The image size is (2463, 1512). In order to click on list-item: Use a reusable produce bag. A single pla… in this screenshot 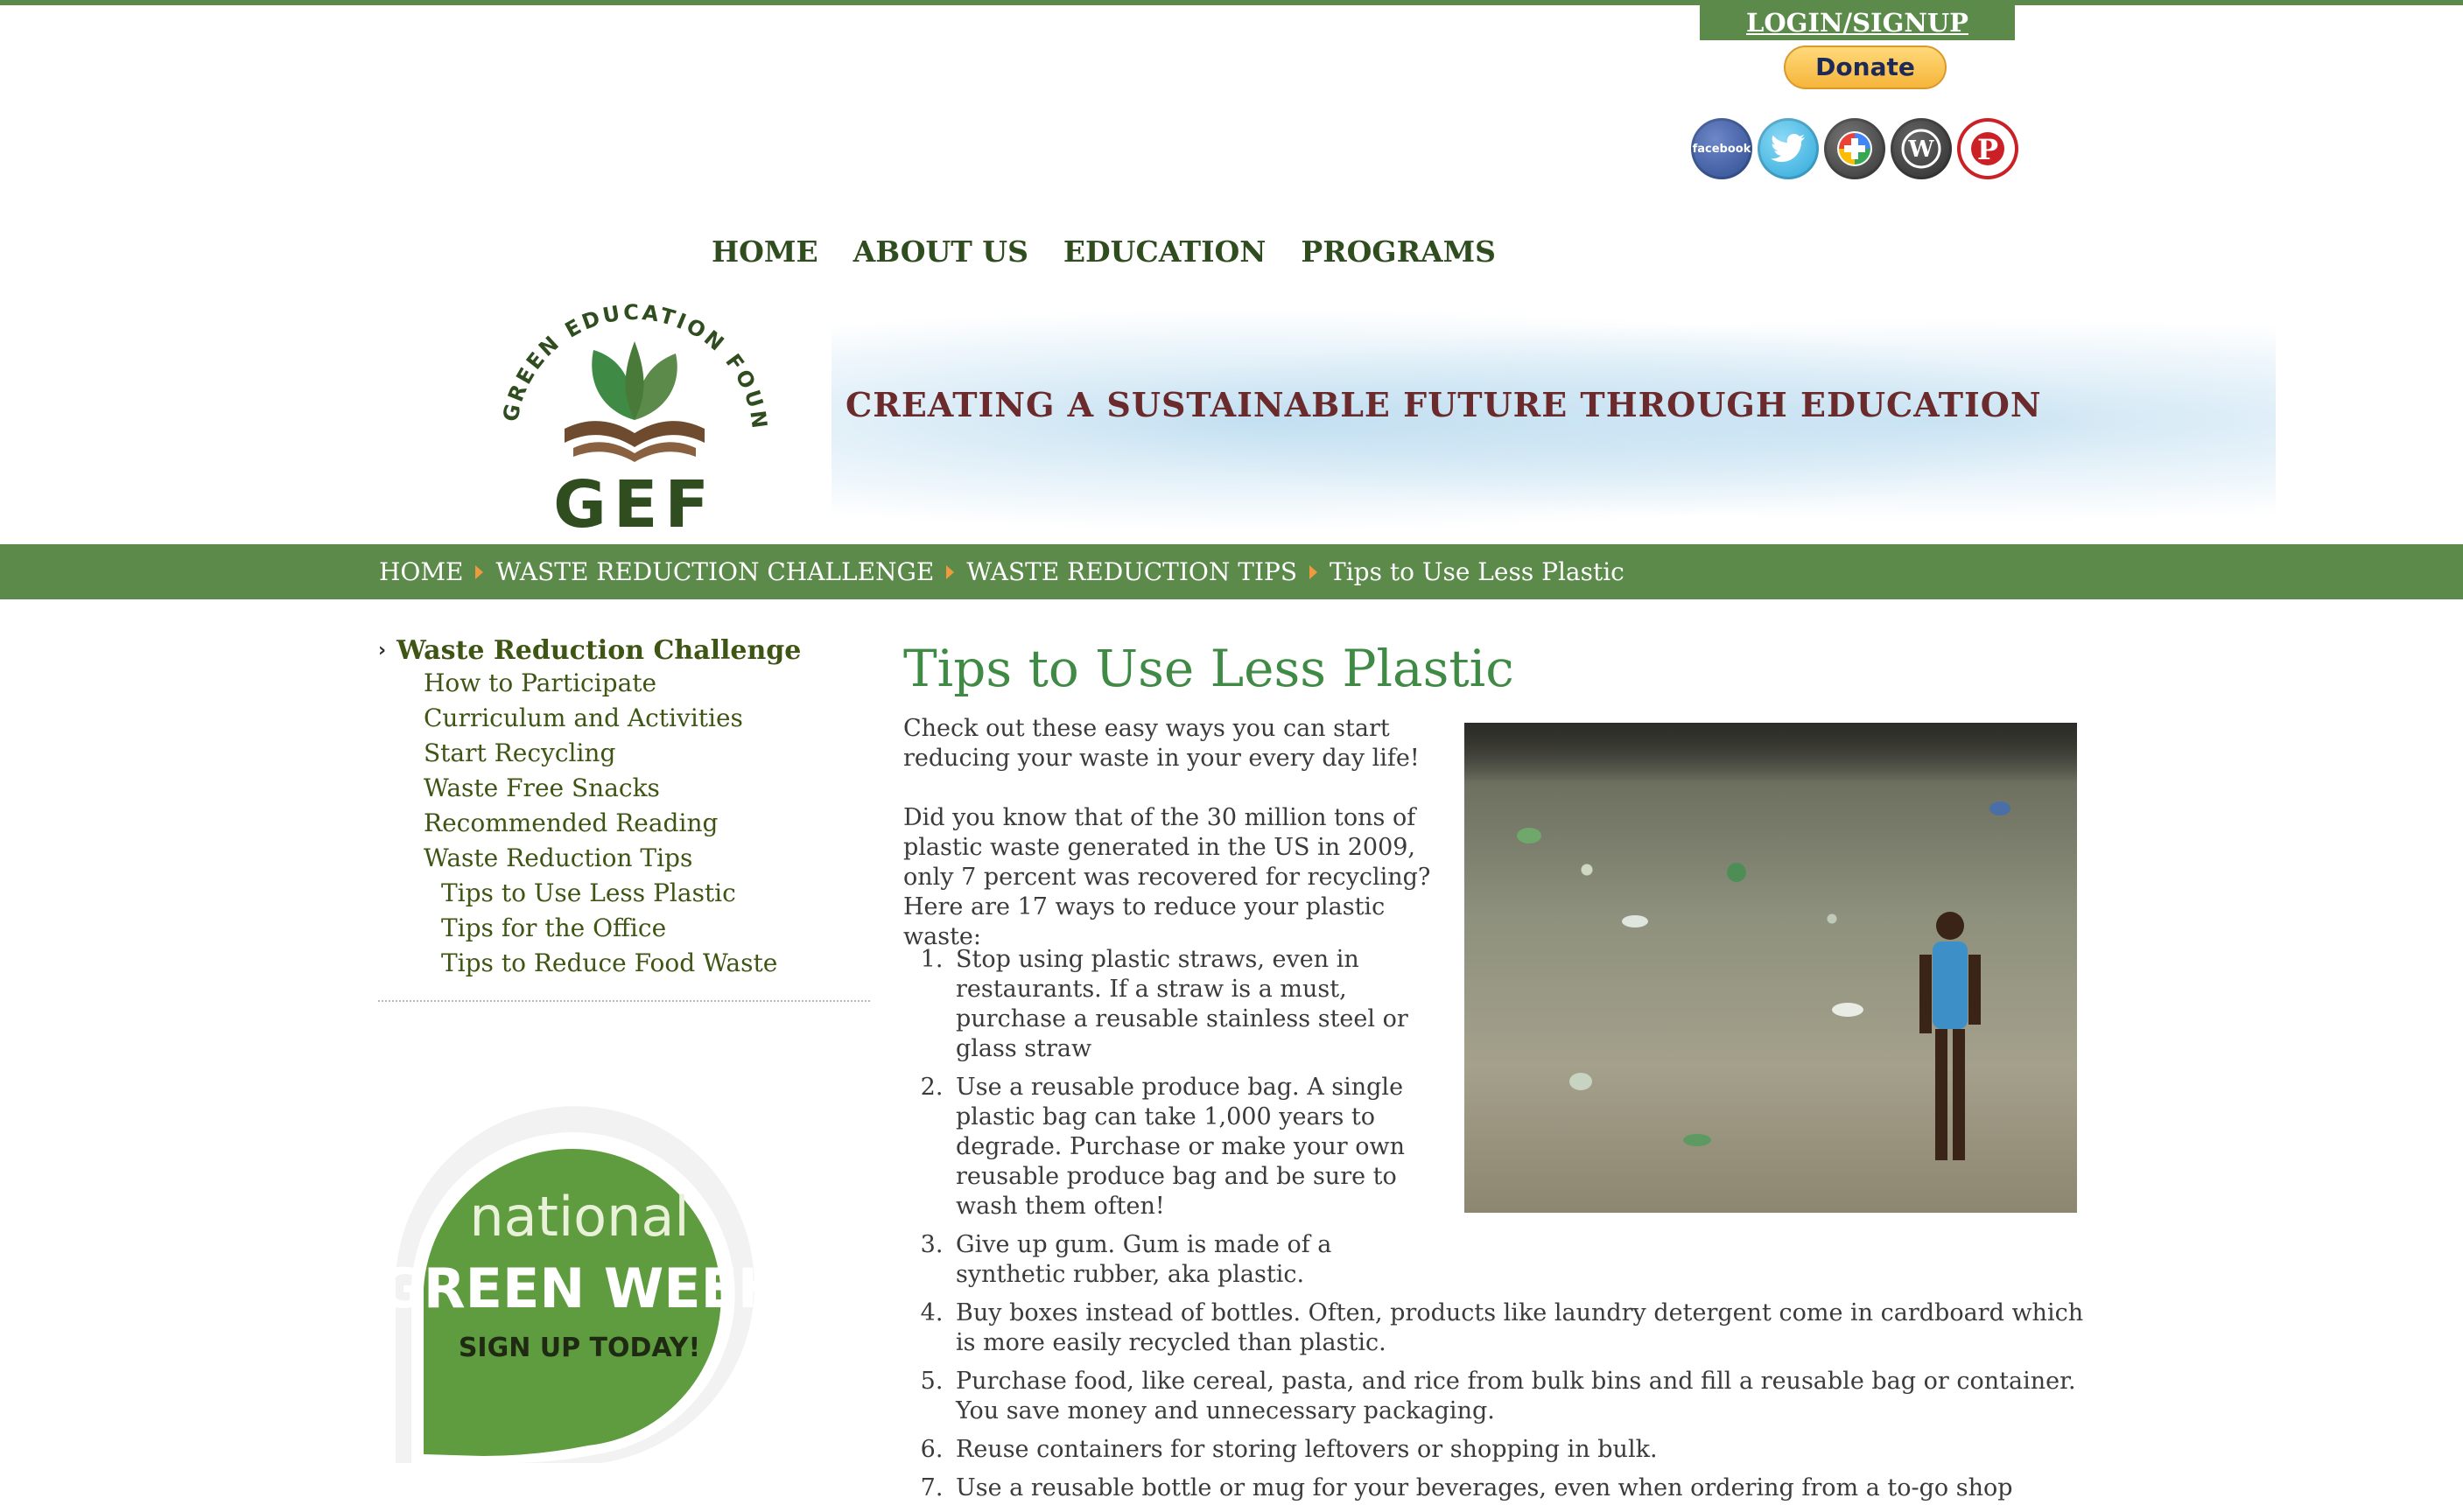, I will do `click(1198, 1147)`.